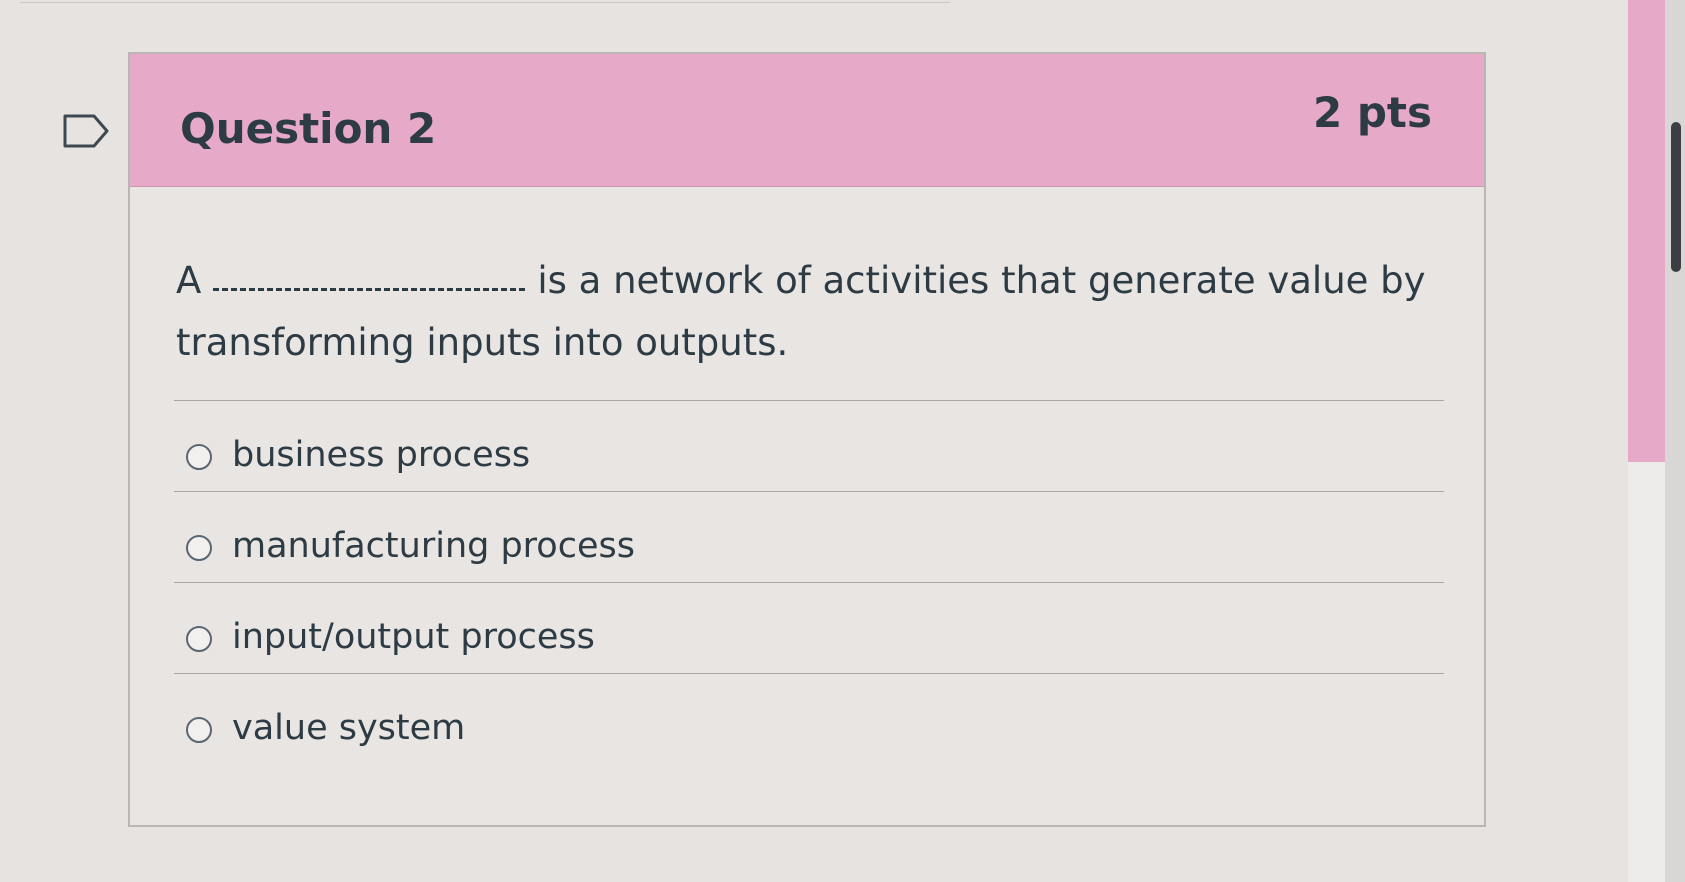 The height and width of the screenshot is (882, 1685). I want to click on answer-option: input/output process, so click(809, 627).